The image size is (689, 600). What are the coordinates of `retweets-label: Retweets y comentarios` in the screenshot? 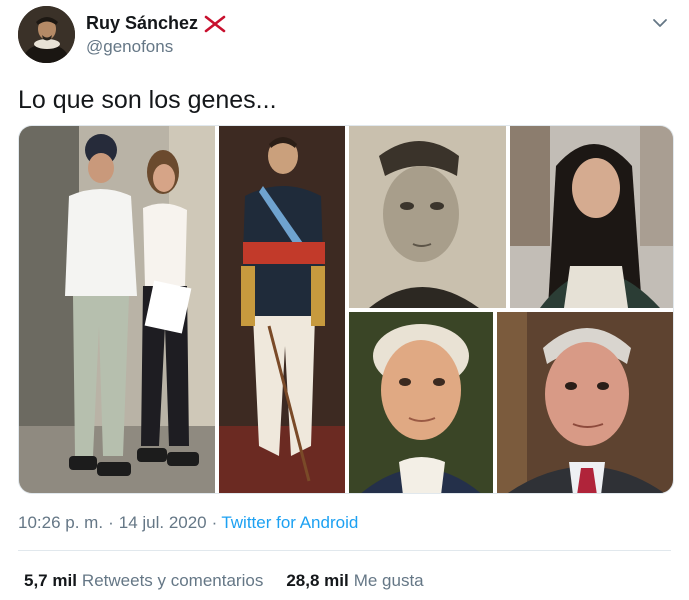 It's located at (172, 581).